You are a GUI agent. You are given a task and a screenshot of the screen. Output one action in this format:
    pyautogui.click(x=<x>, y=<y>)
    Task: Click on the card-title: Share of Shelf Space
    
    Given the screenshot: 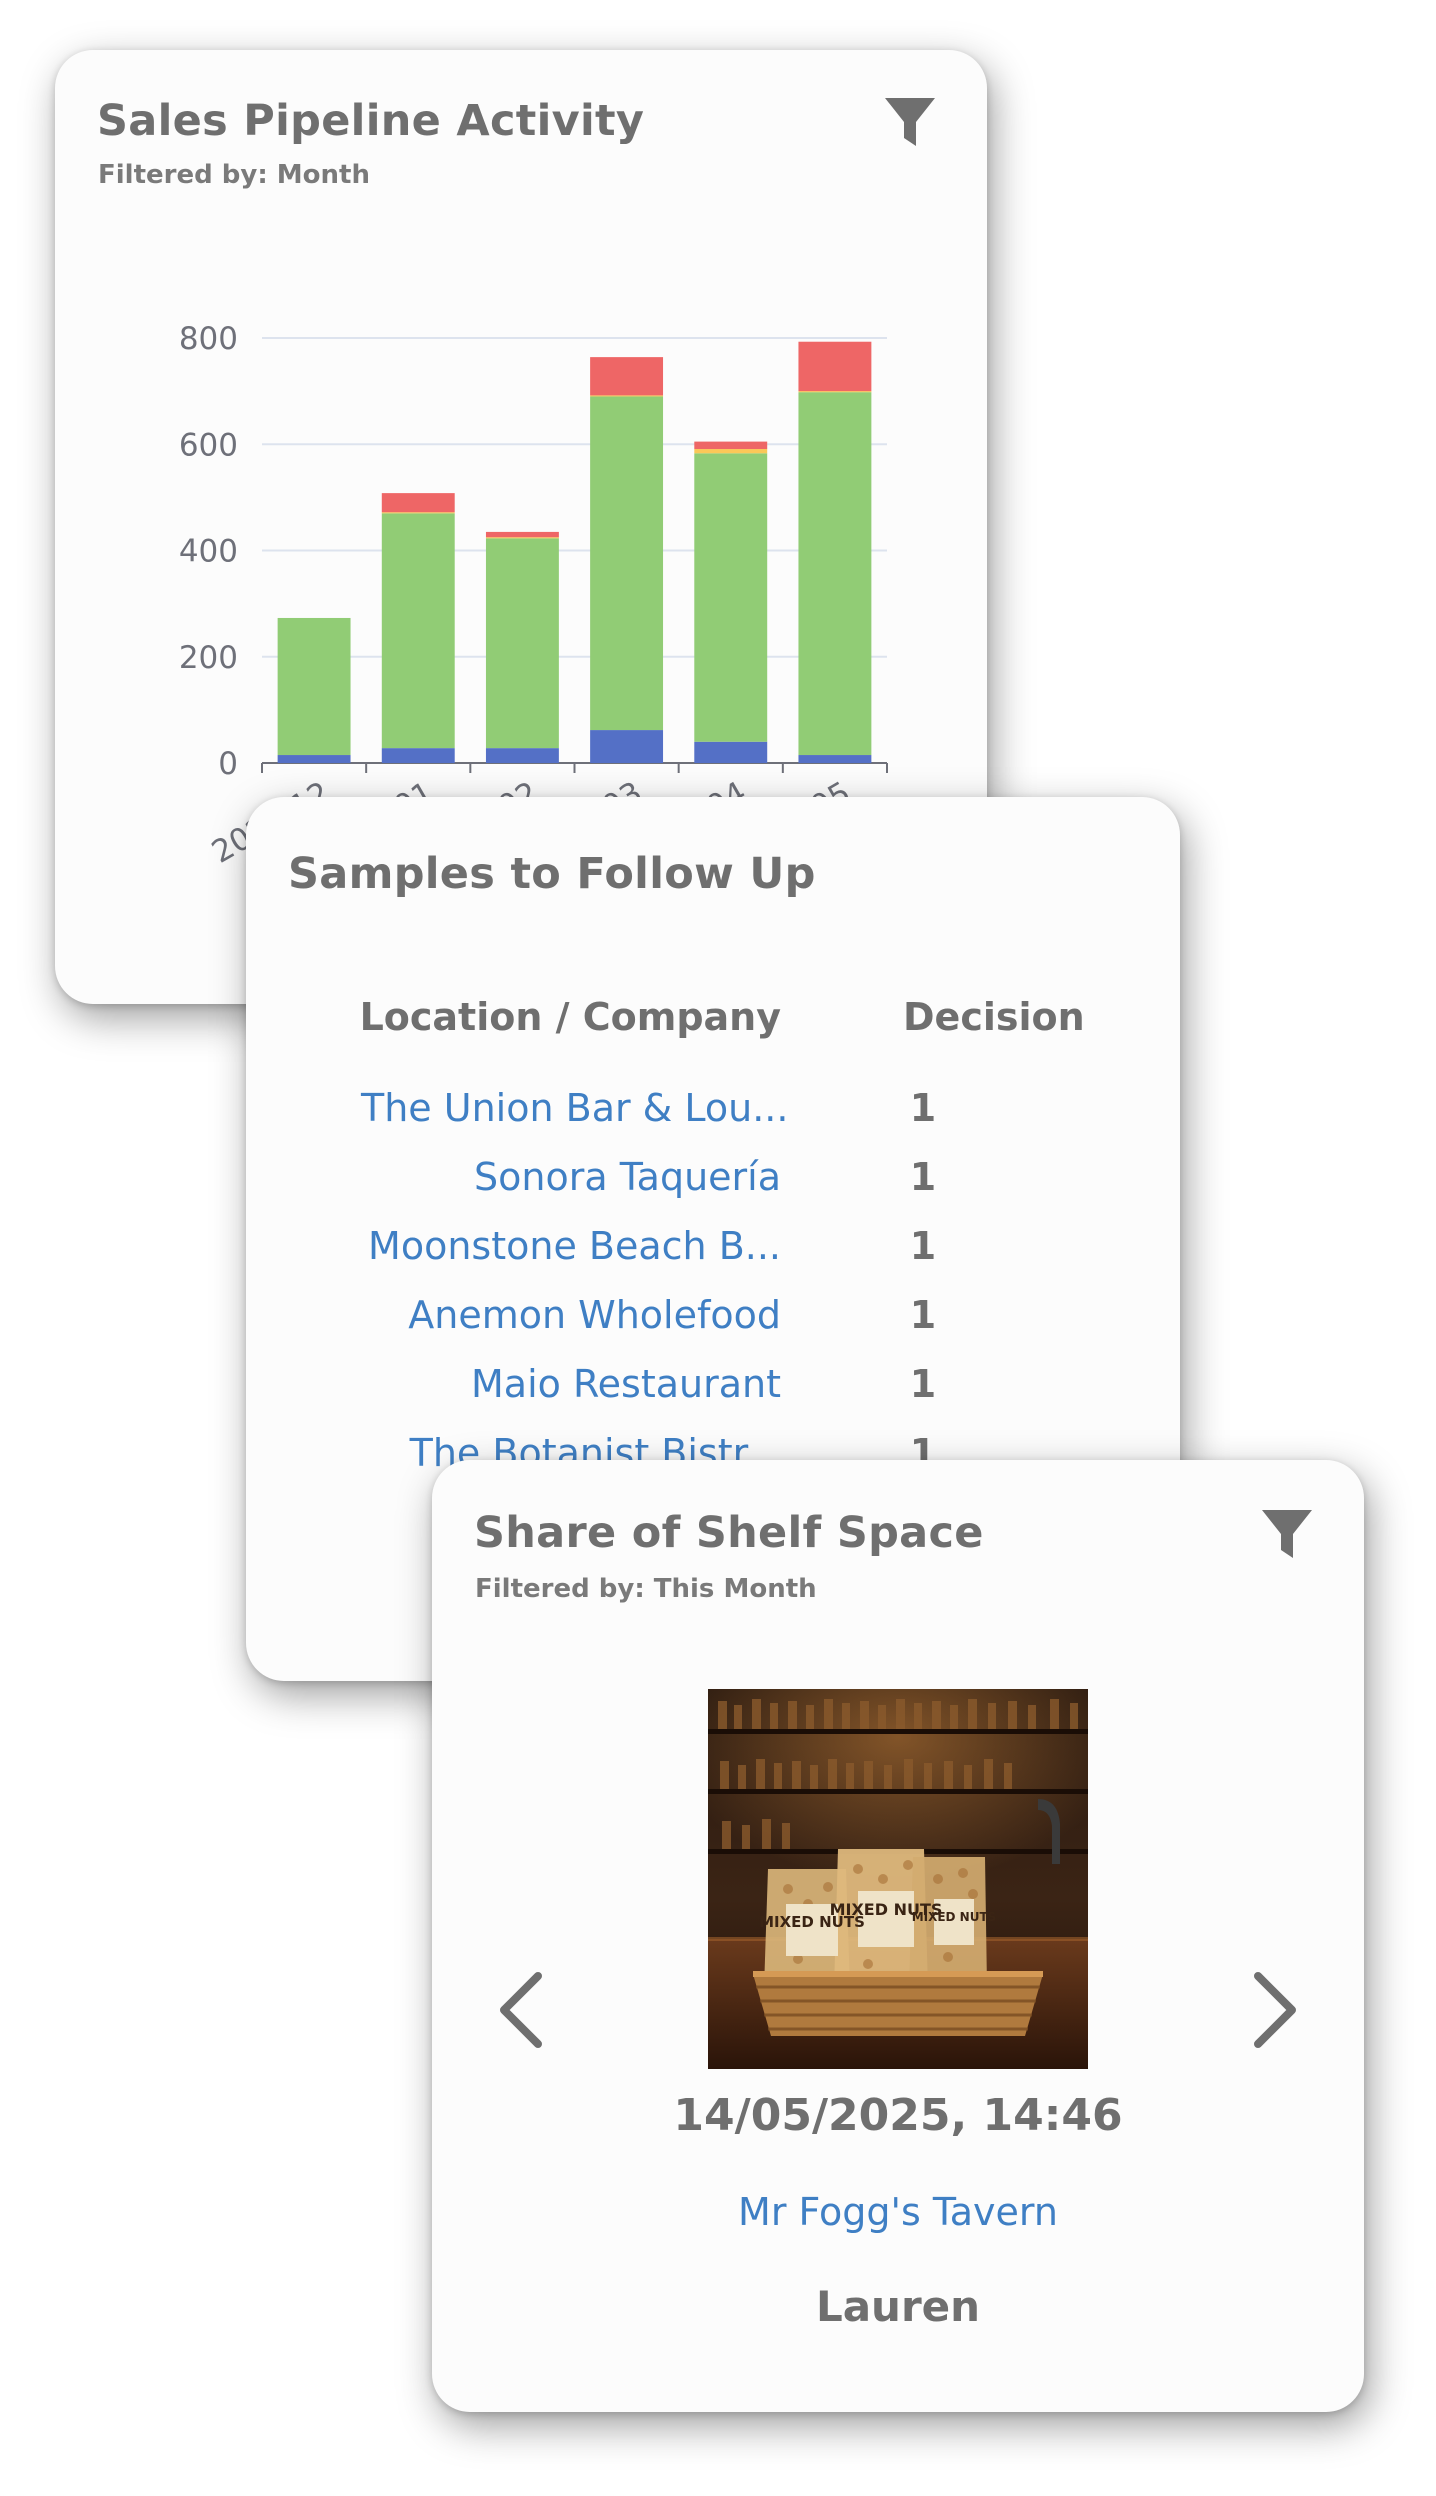 What is the action you would take?
    pyautogui.click(x=729, y=1533)
    